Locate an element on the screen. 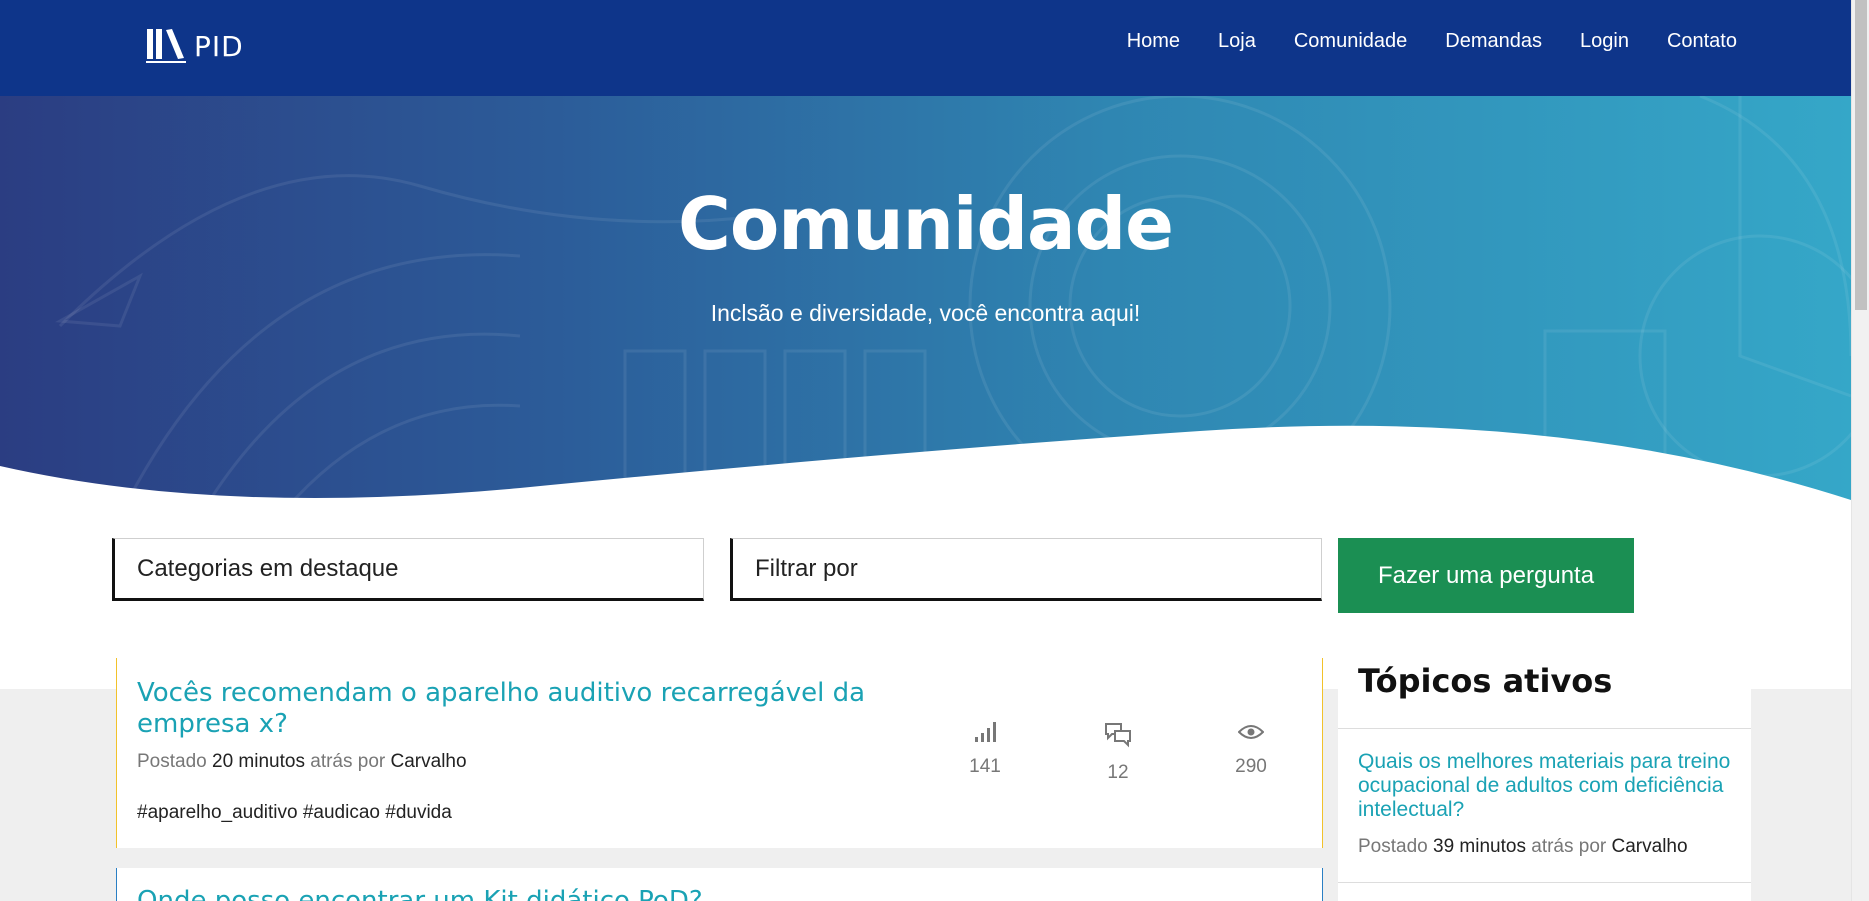  topic-meta-mid: atrás por is located at coordinates (1569, 846).